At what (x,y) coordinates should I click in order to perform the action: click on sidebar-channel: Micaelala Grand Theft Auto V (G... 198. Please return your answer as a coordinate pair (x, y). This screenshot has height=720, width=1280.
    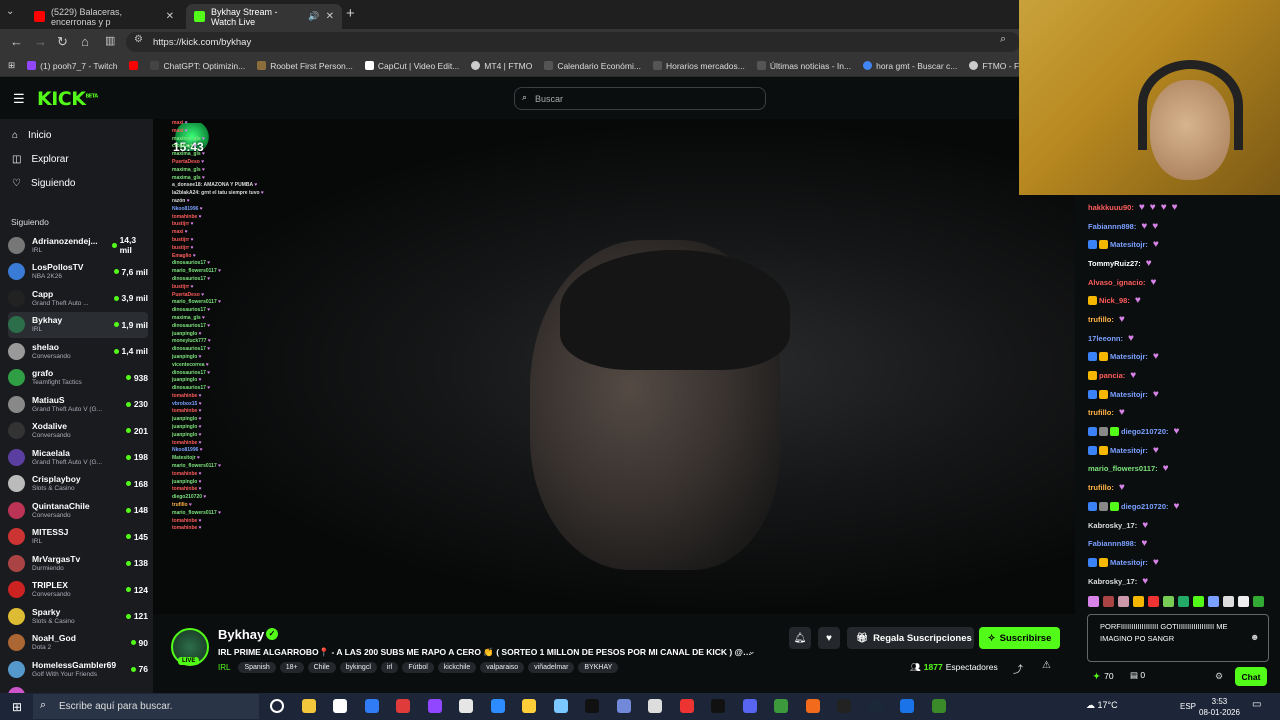
    Looking at the image, I should click on (78, 457).